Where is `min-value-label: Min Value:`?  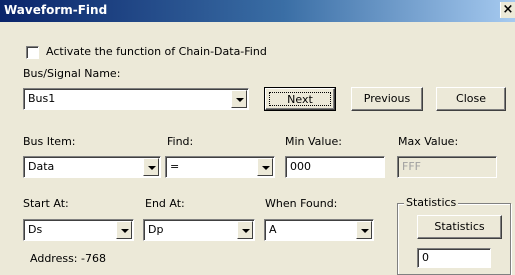
min-value-label: Min Value: is located at coordinates (313, 141).